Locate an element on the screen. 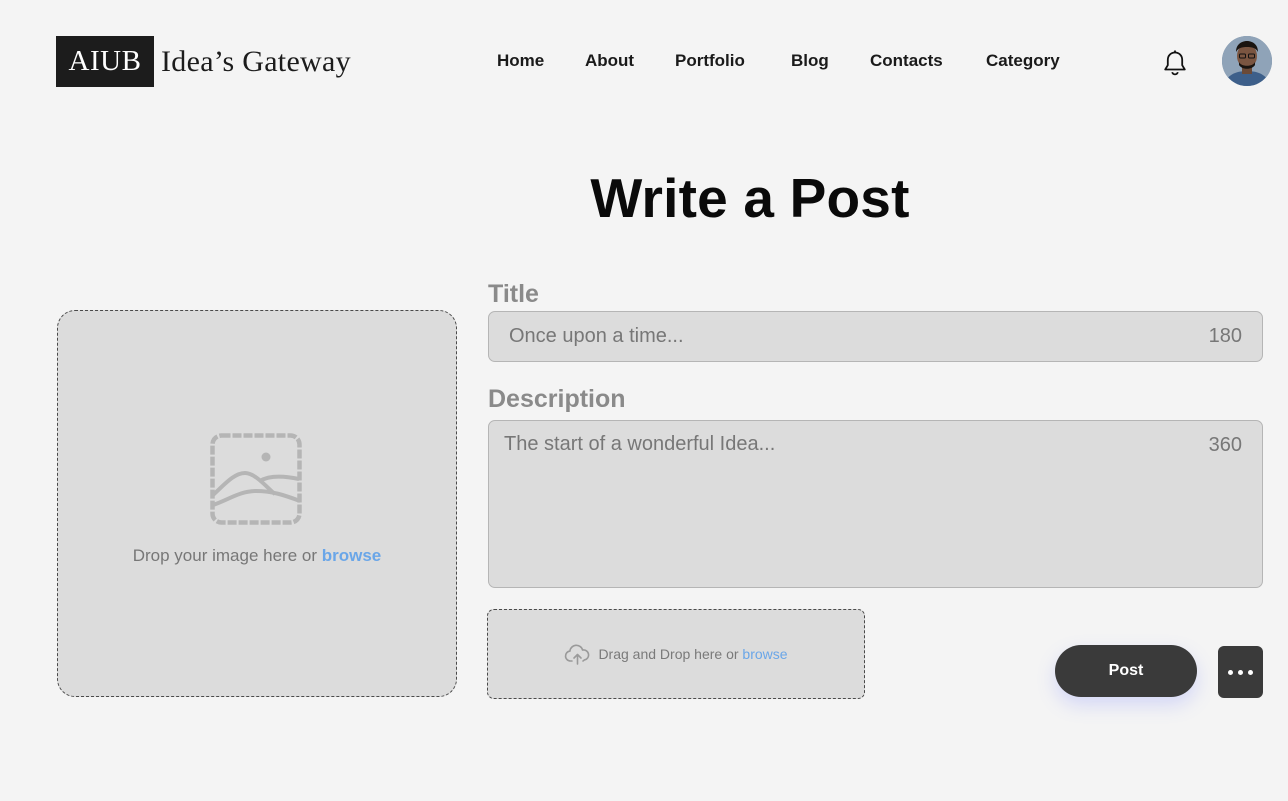 The width and height of the screenshot is (1288, 801). file-dropzone-prompt: Drag and Drop here or is located at coordinates (670, 654).